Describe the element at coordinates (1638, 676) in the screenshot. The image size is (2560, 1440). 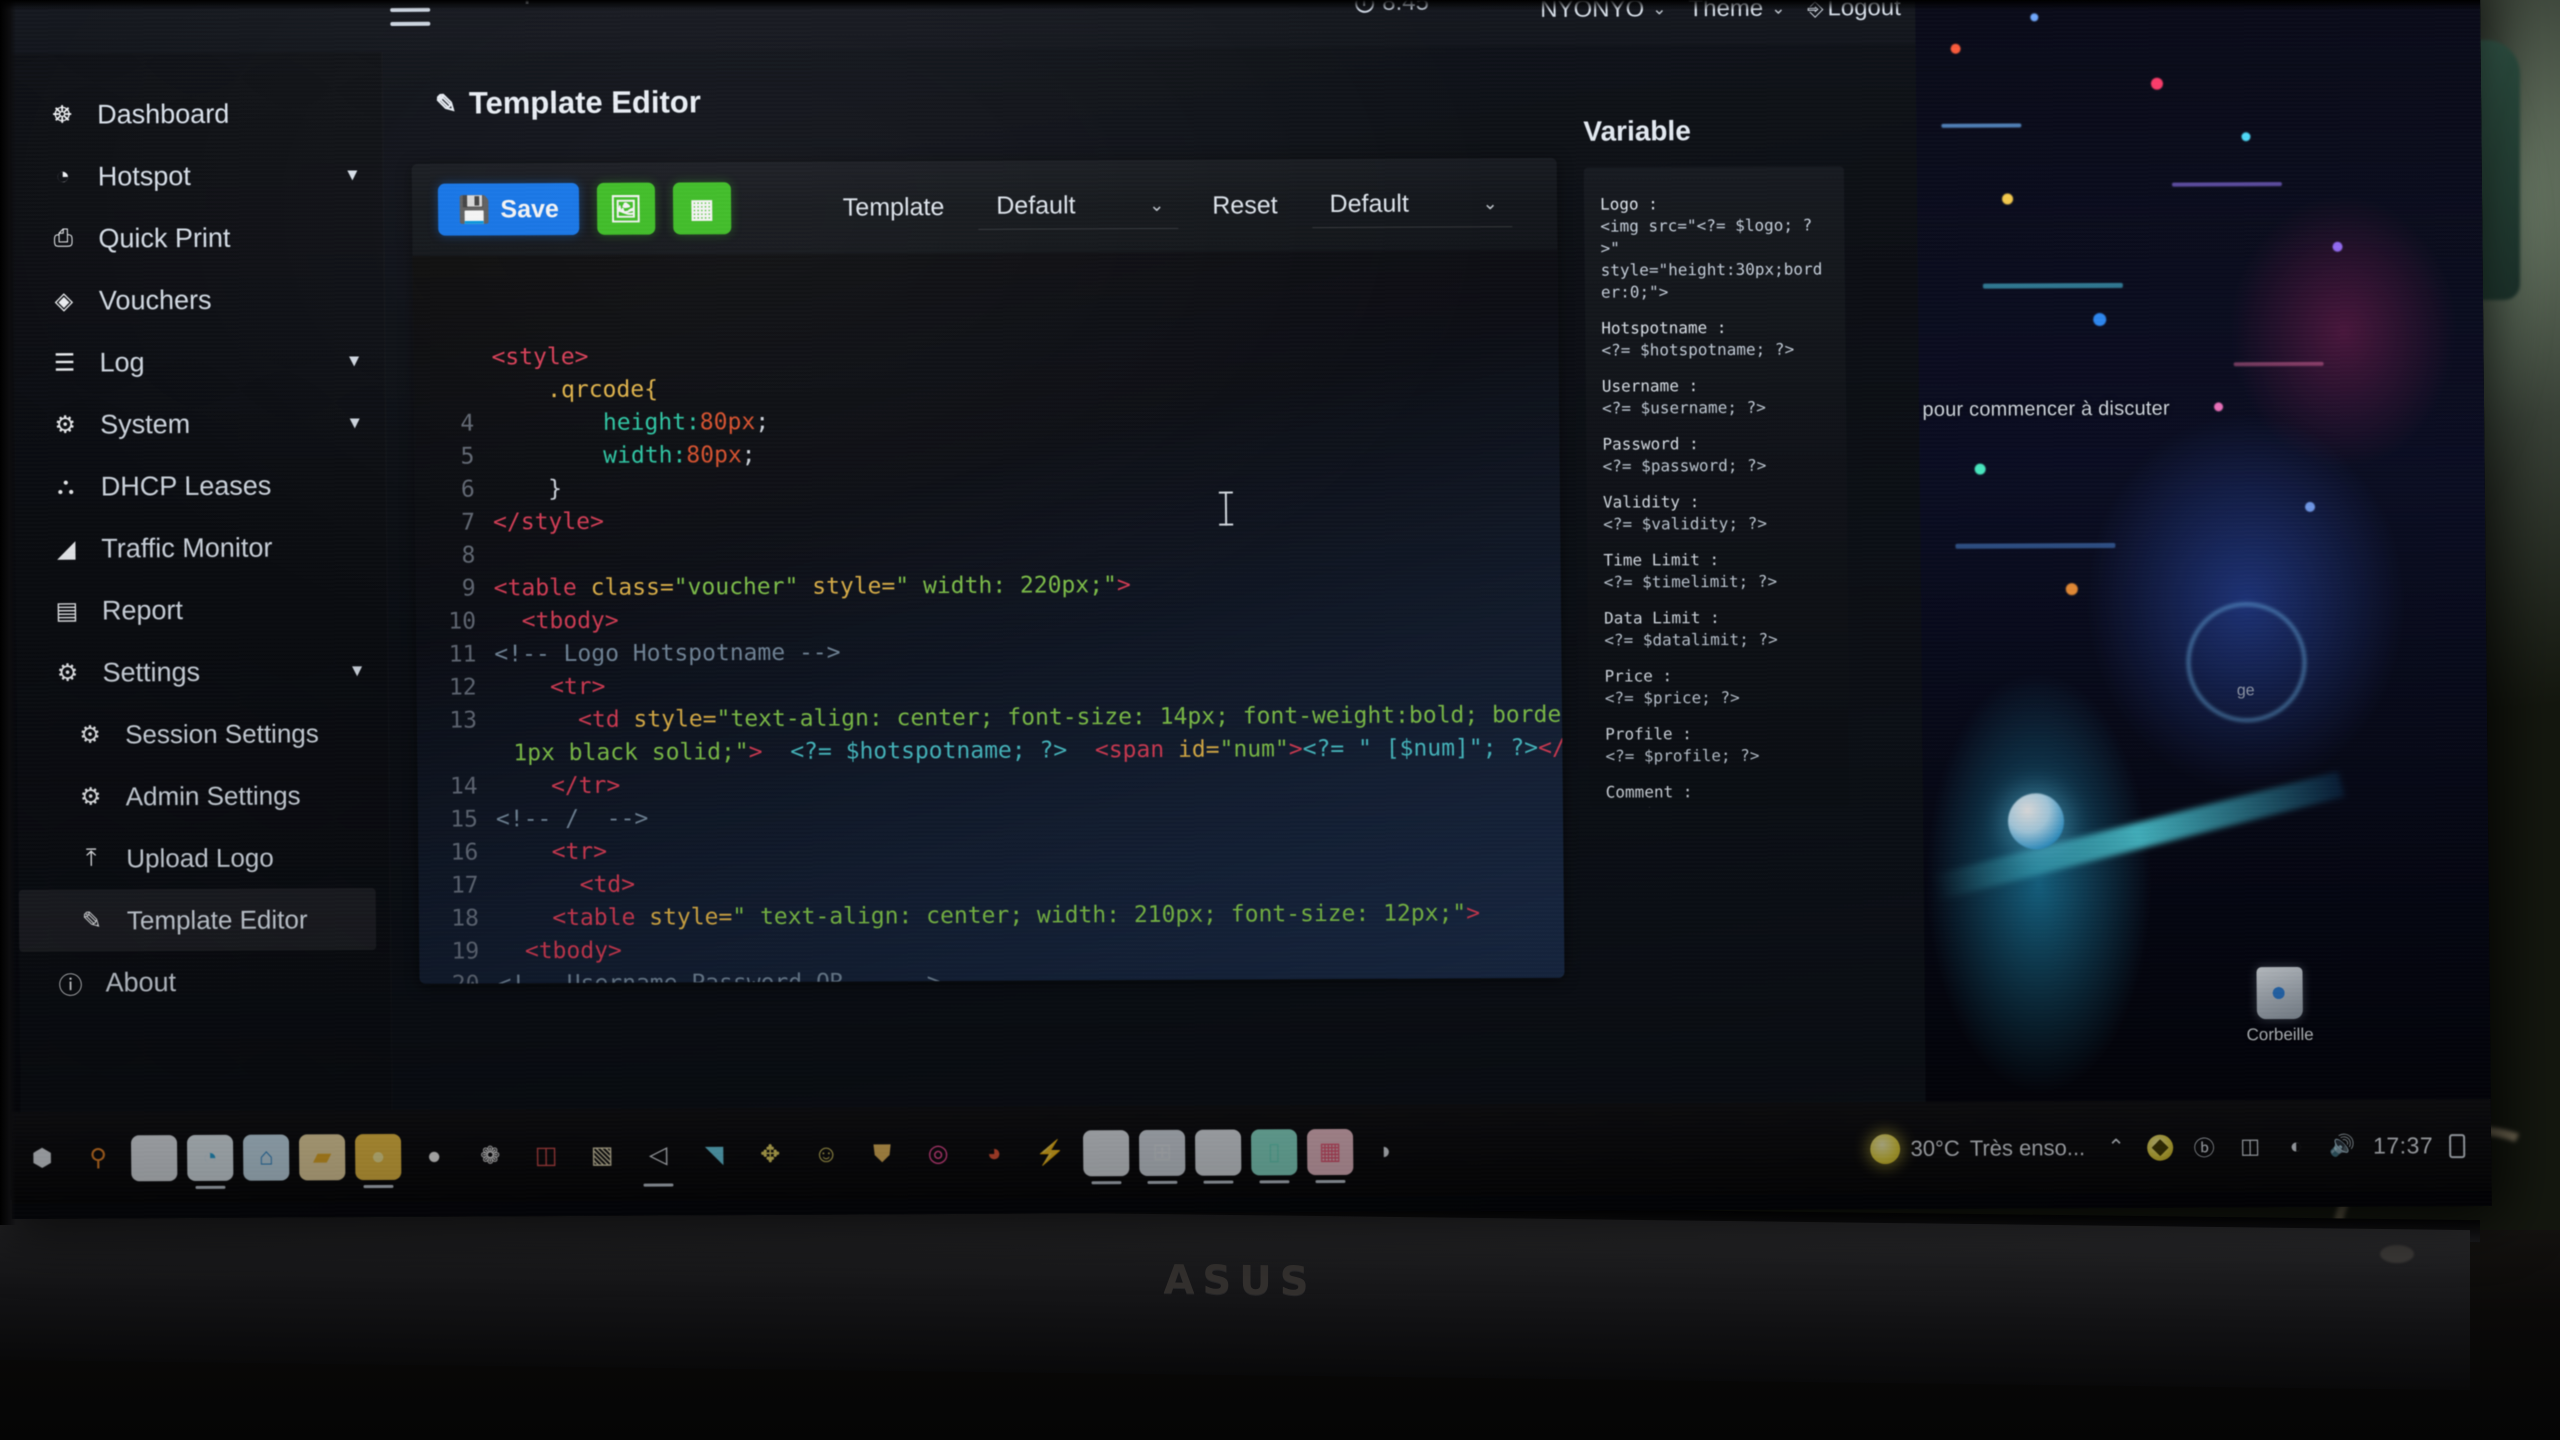
I see `variable-key: Price :` at that location.